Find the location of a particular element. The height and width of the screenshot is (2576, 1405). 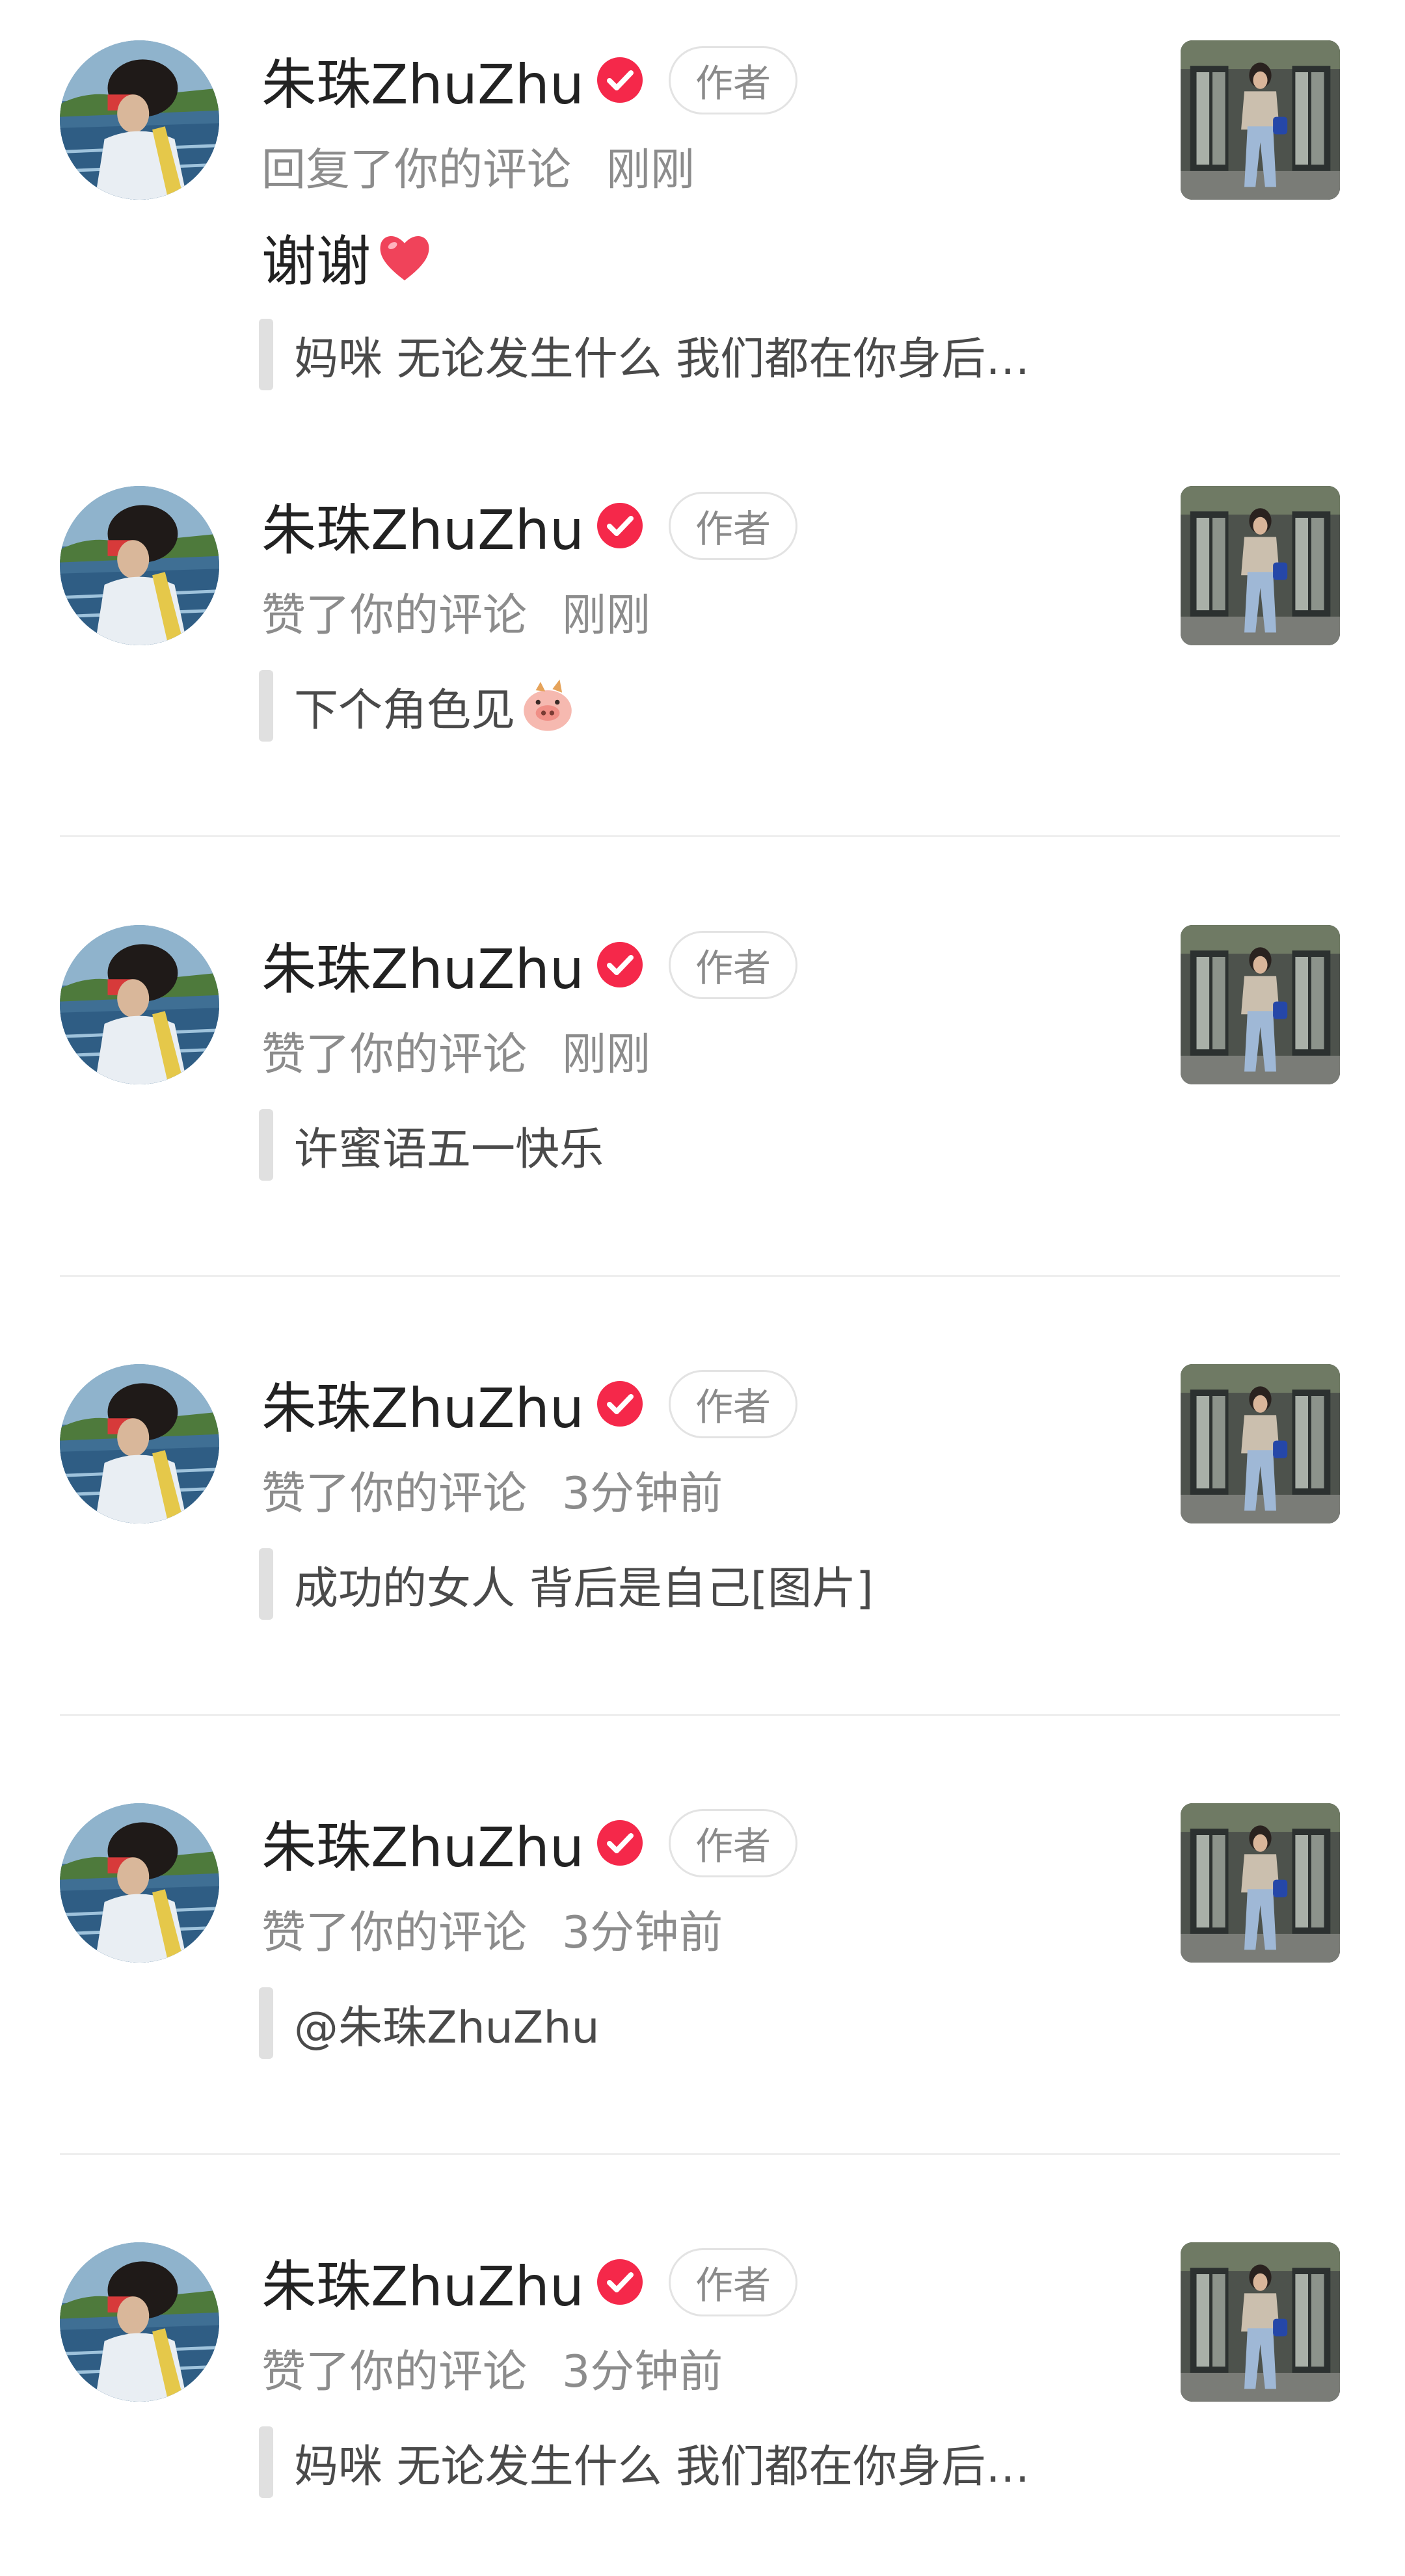

quote-text: 成功的女人 背后是自己[图片] is located at coordinates (584, 1589).